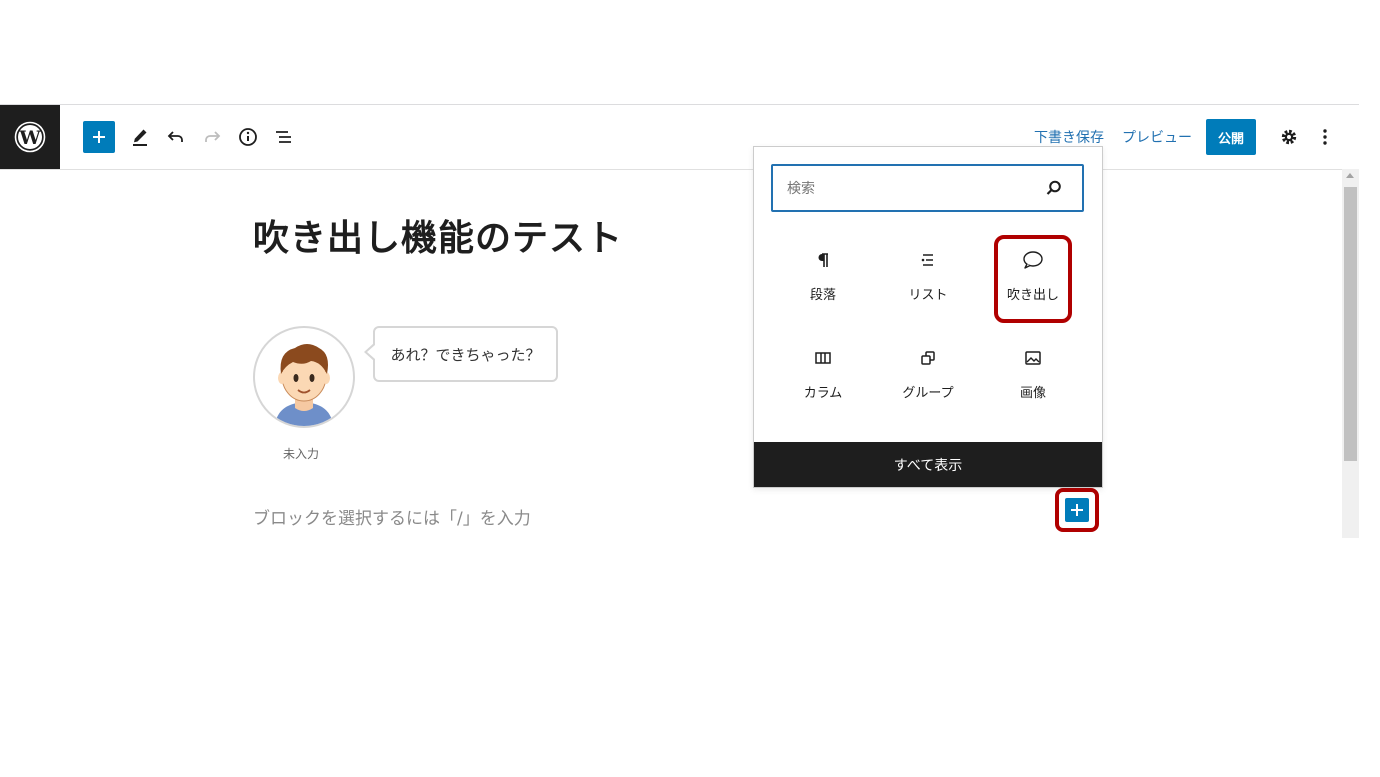 This screenshot has height=777, width=1380. I want to click on search-input, so click(907, 189).